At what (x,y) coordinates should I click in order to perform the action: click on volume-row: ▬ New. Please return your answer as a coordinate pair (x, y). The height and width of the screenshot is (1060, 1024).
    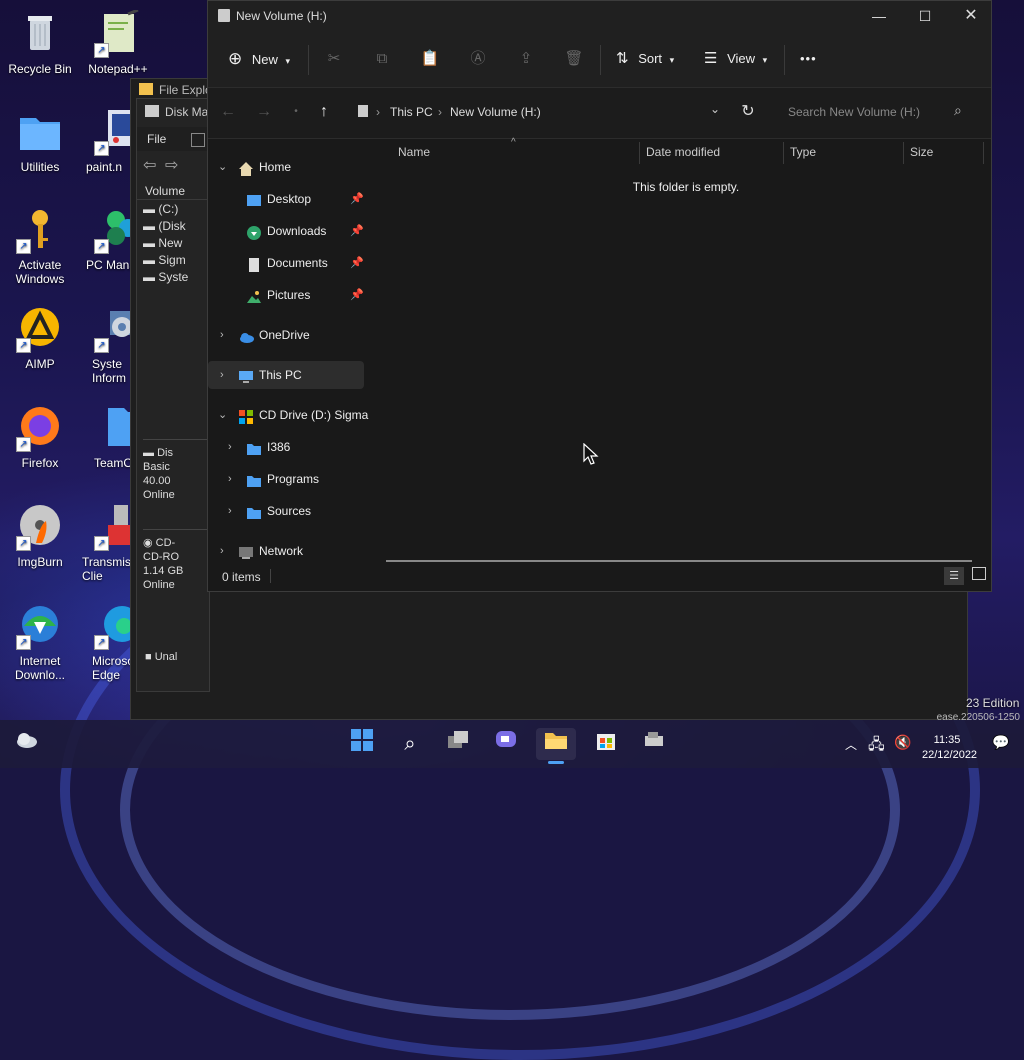
    Looking at the image, I should click on (165, 243).